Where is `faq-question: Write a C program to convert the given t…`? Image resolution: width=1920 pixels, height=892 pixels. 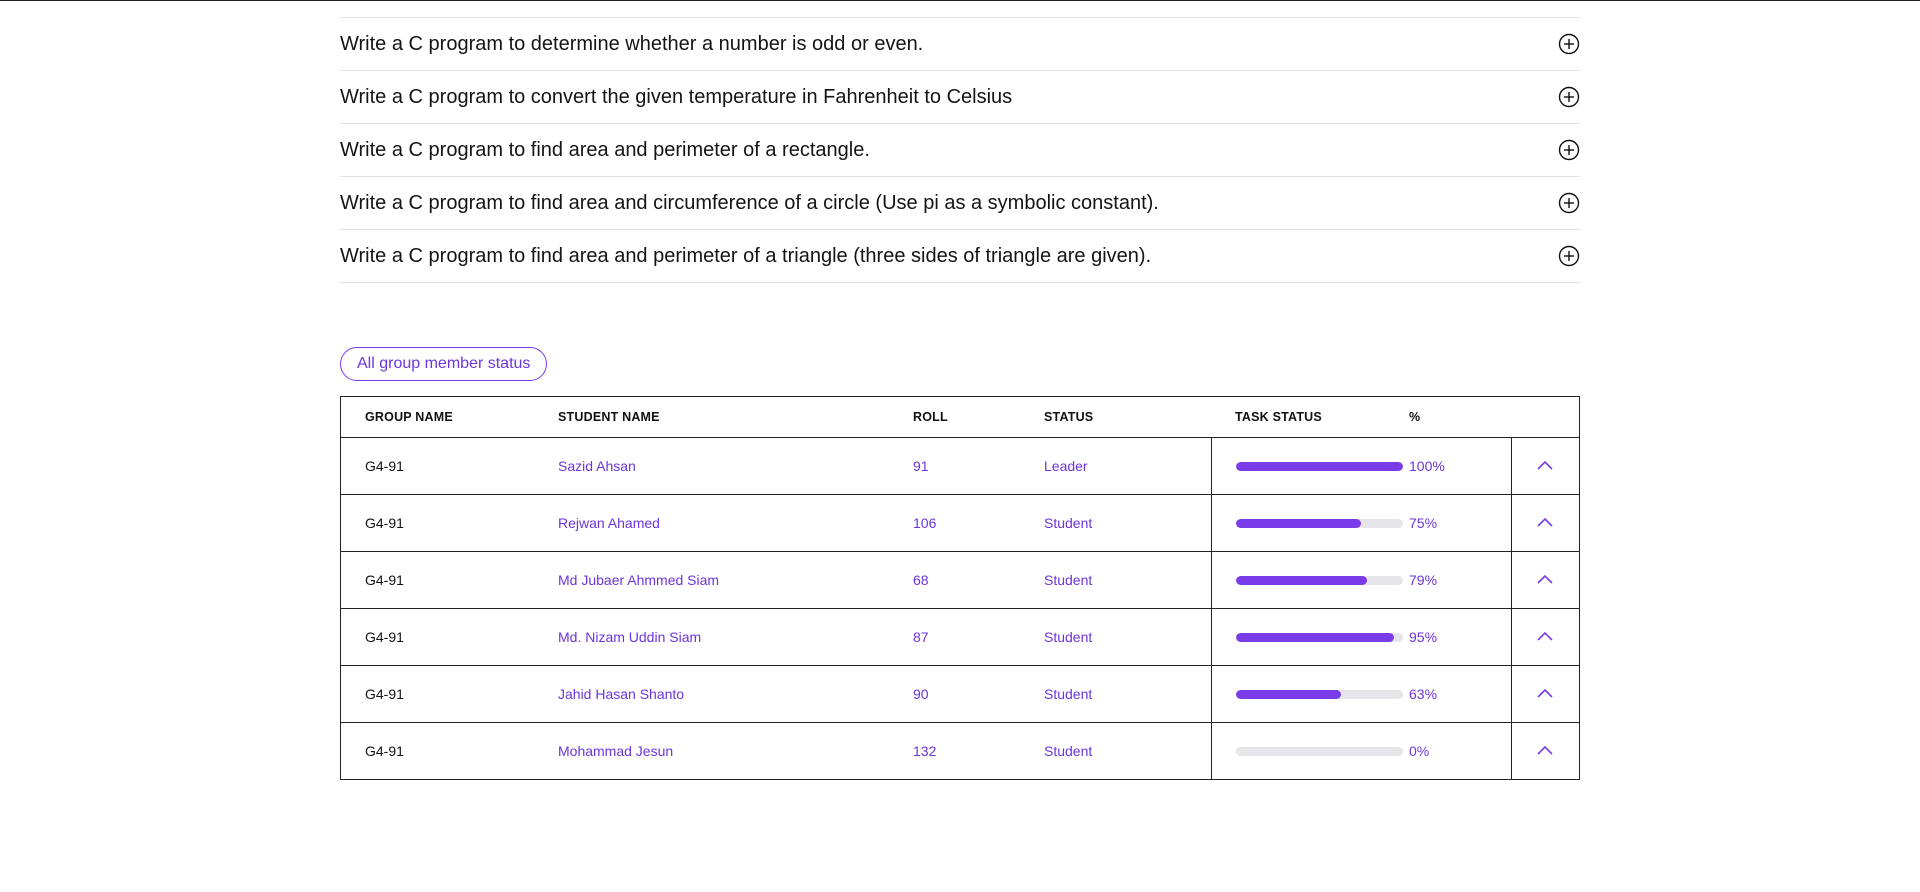
faq-question: Write a C program to convert the given t… is located at coordinates (676, 96).